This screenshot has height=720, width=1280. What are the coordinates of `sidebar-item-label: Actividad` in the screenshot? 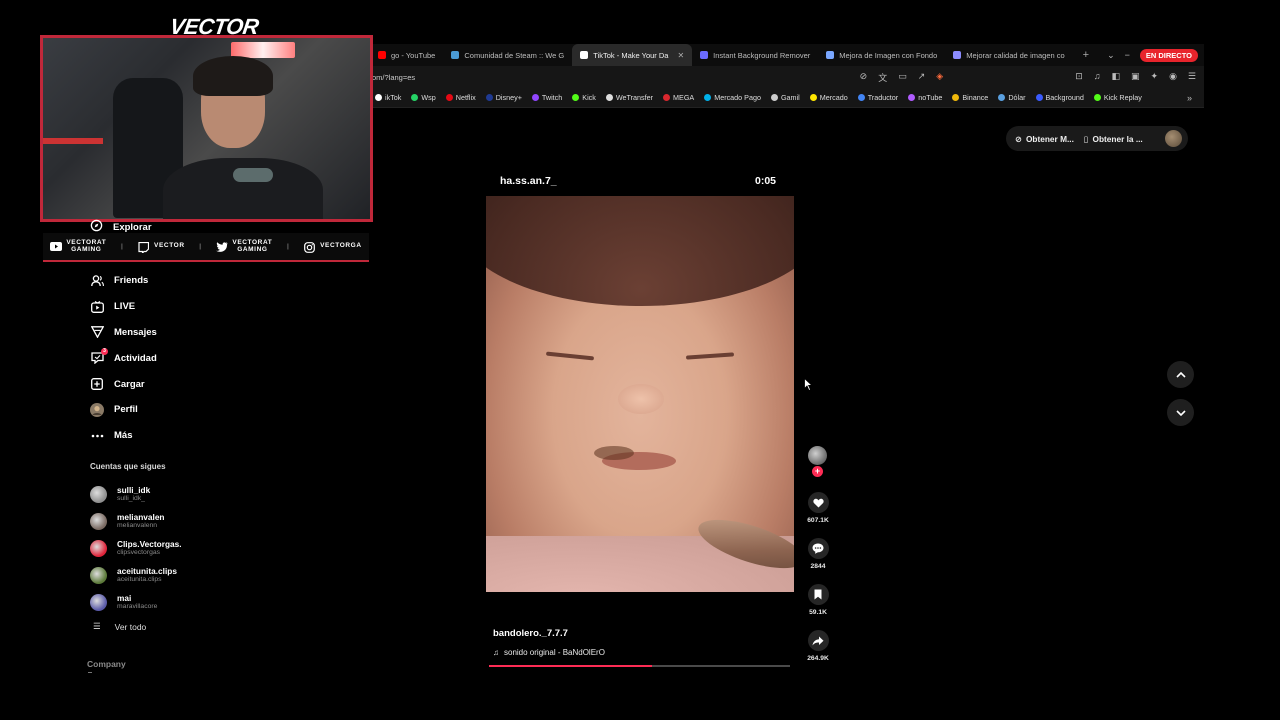 It's located at (135, 358).